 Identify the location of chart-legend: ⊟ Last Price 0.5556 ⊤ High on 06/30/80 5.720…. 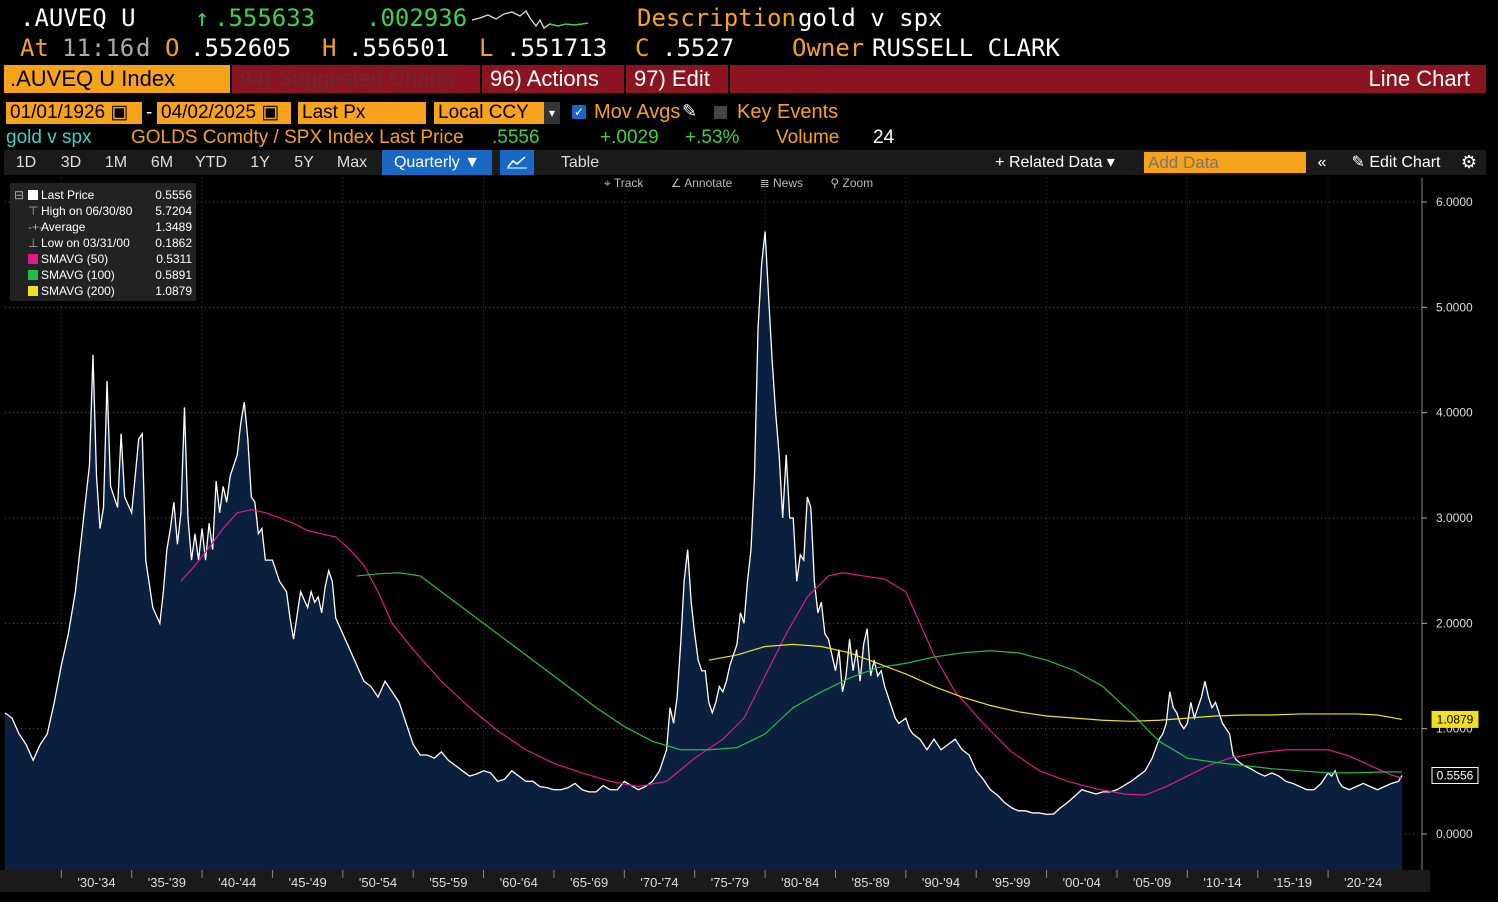
(103, 242).